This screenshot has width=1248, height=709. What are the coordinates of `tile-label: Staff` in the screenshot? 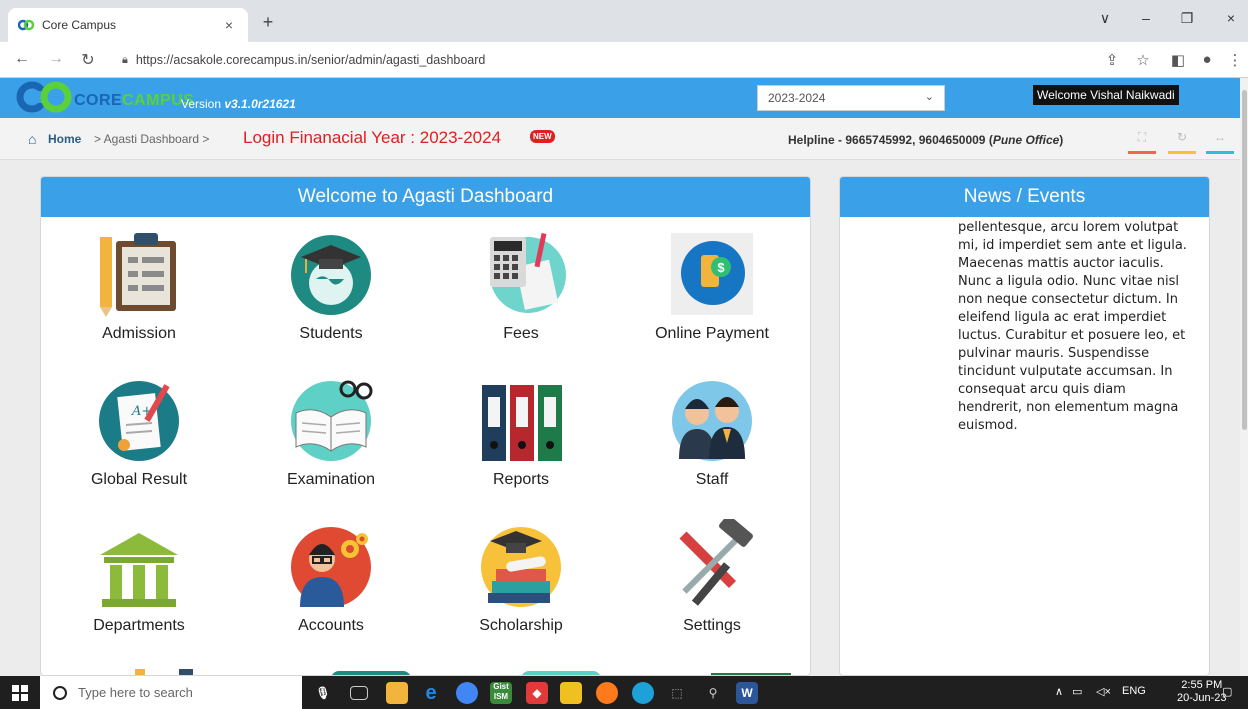 It's located at (712, 479).